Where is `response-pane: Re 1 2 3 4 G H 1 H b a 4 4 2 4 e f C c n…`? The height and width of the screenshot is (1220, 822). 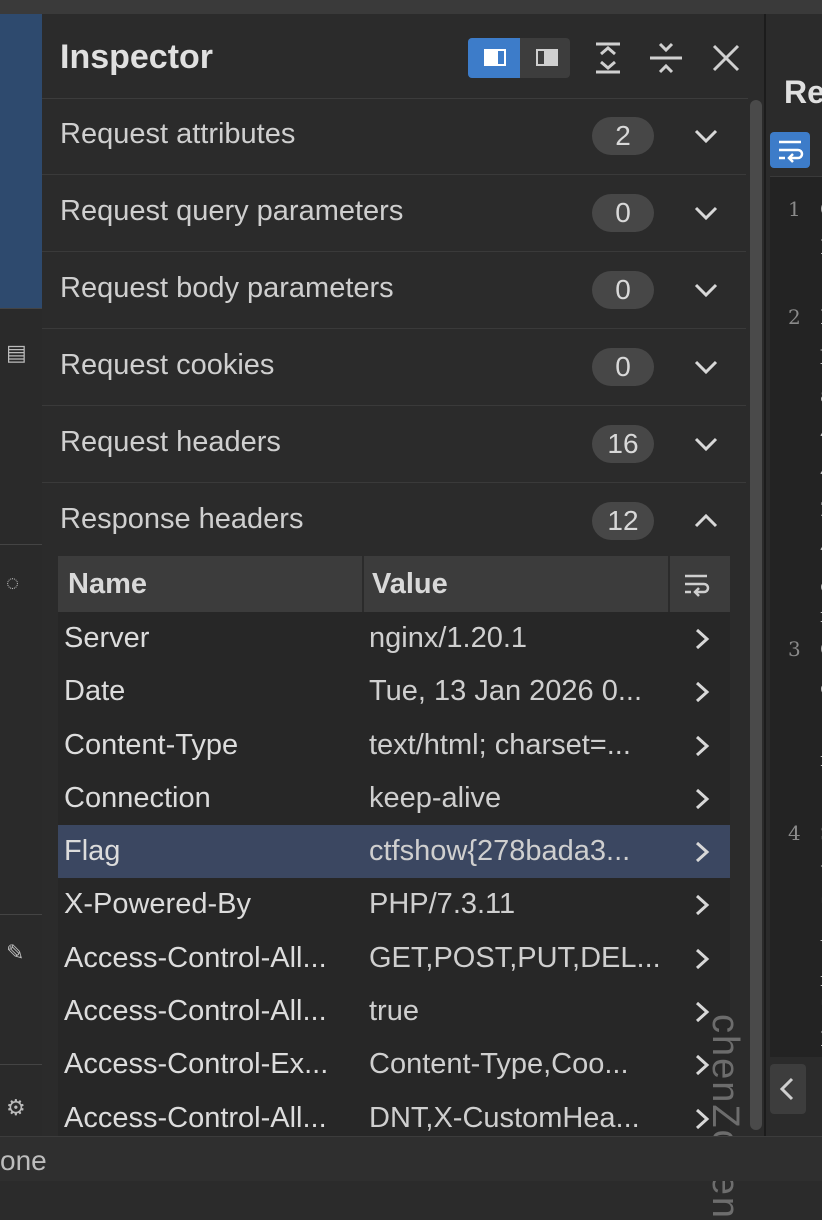
response-pane: Re 1 2 3 4 G H 1 H b a 4 4 2 4 e f C c n… is located at coordinates (763, 617).